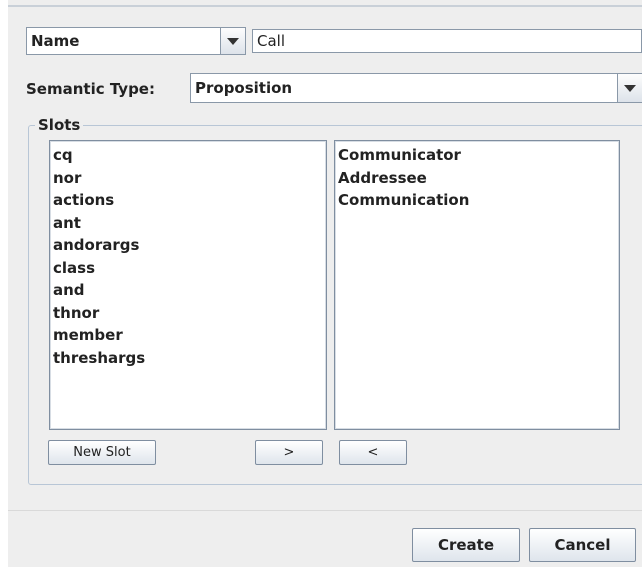  I want to click on list-item: nor, so click(188, 178).